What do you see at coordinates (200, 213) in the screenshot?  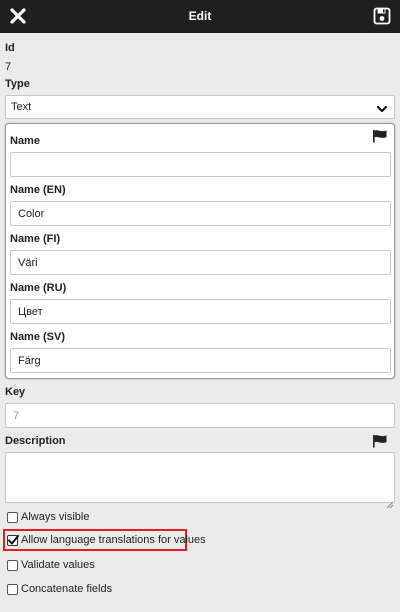 I see `name-en-input` at bounding box center [200, 213].